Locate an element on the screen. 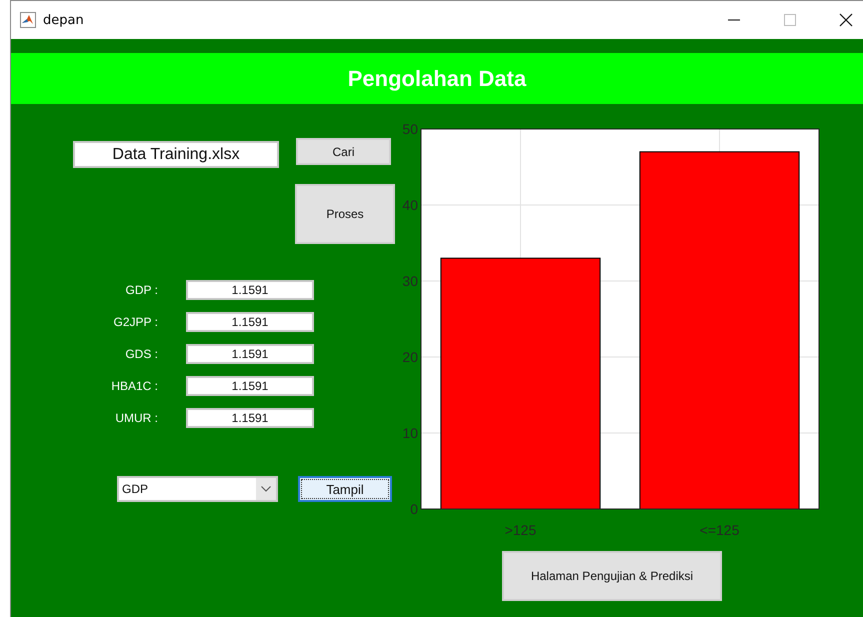 The image size is (863, 617). y-tick-label: 30 is located at coordinates (410, 281).